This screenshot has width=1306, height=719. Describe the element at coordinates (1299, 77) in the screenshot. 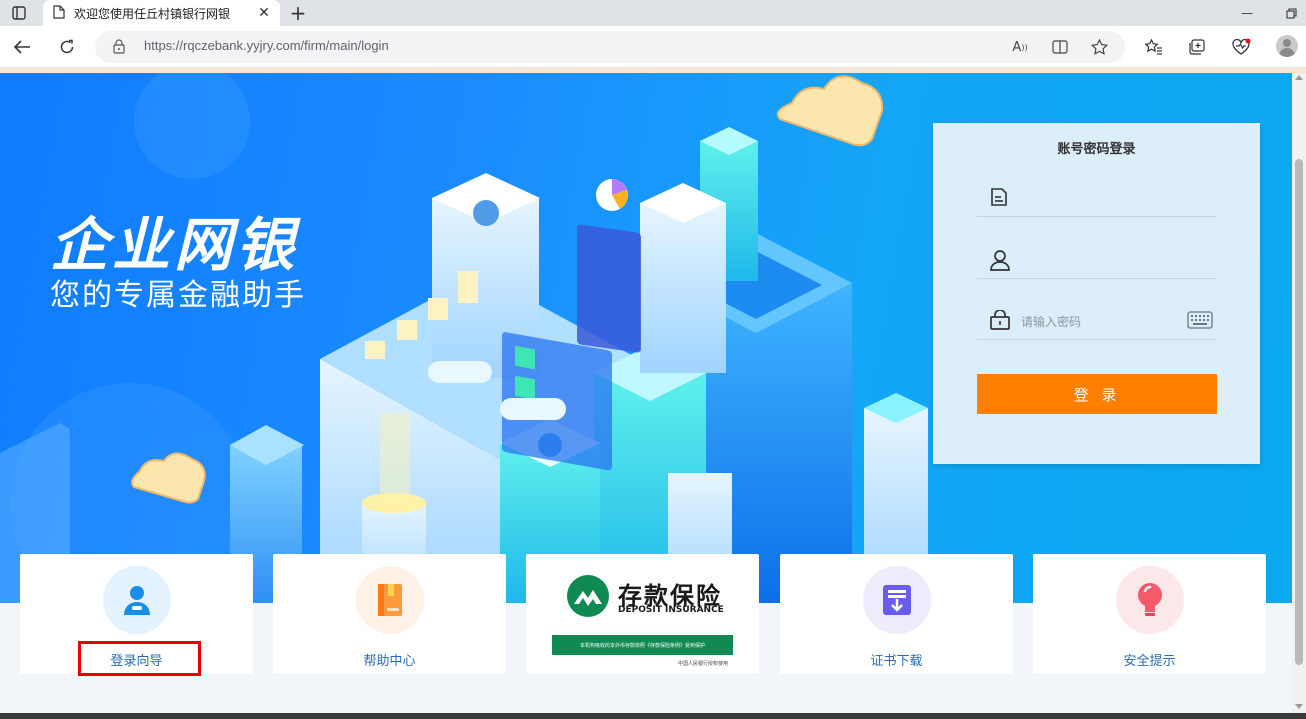

I see `scroll-up-icon` at that location.